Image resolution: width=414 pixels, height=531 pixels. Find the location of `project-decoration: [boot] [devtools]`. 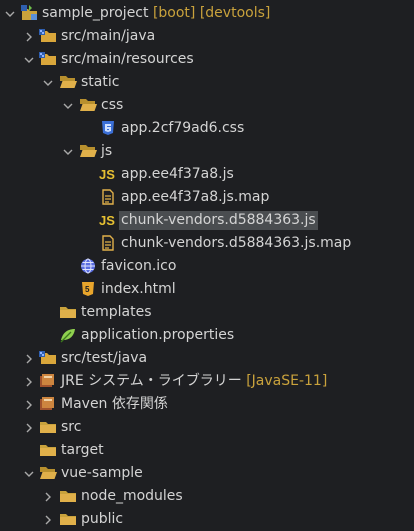

project-decoration: [boot] [devtools] is located at coordinates (211, 13).